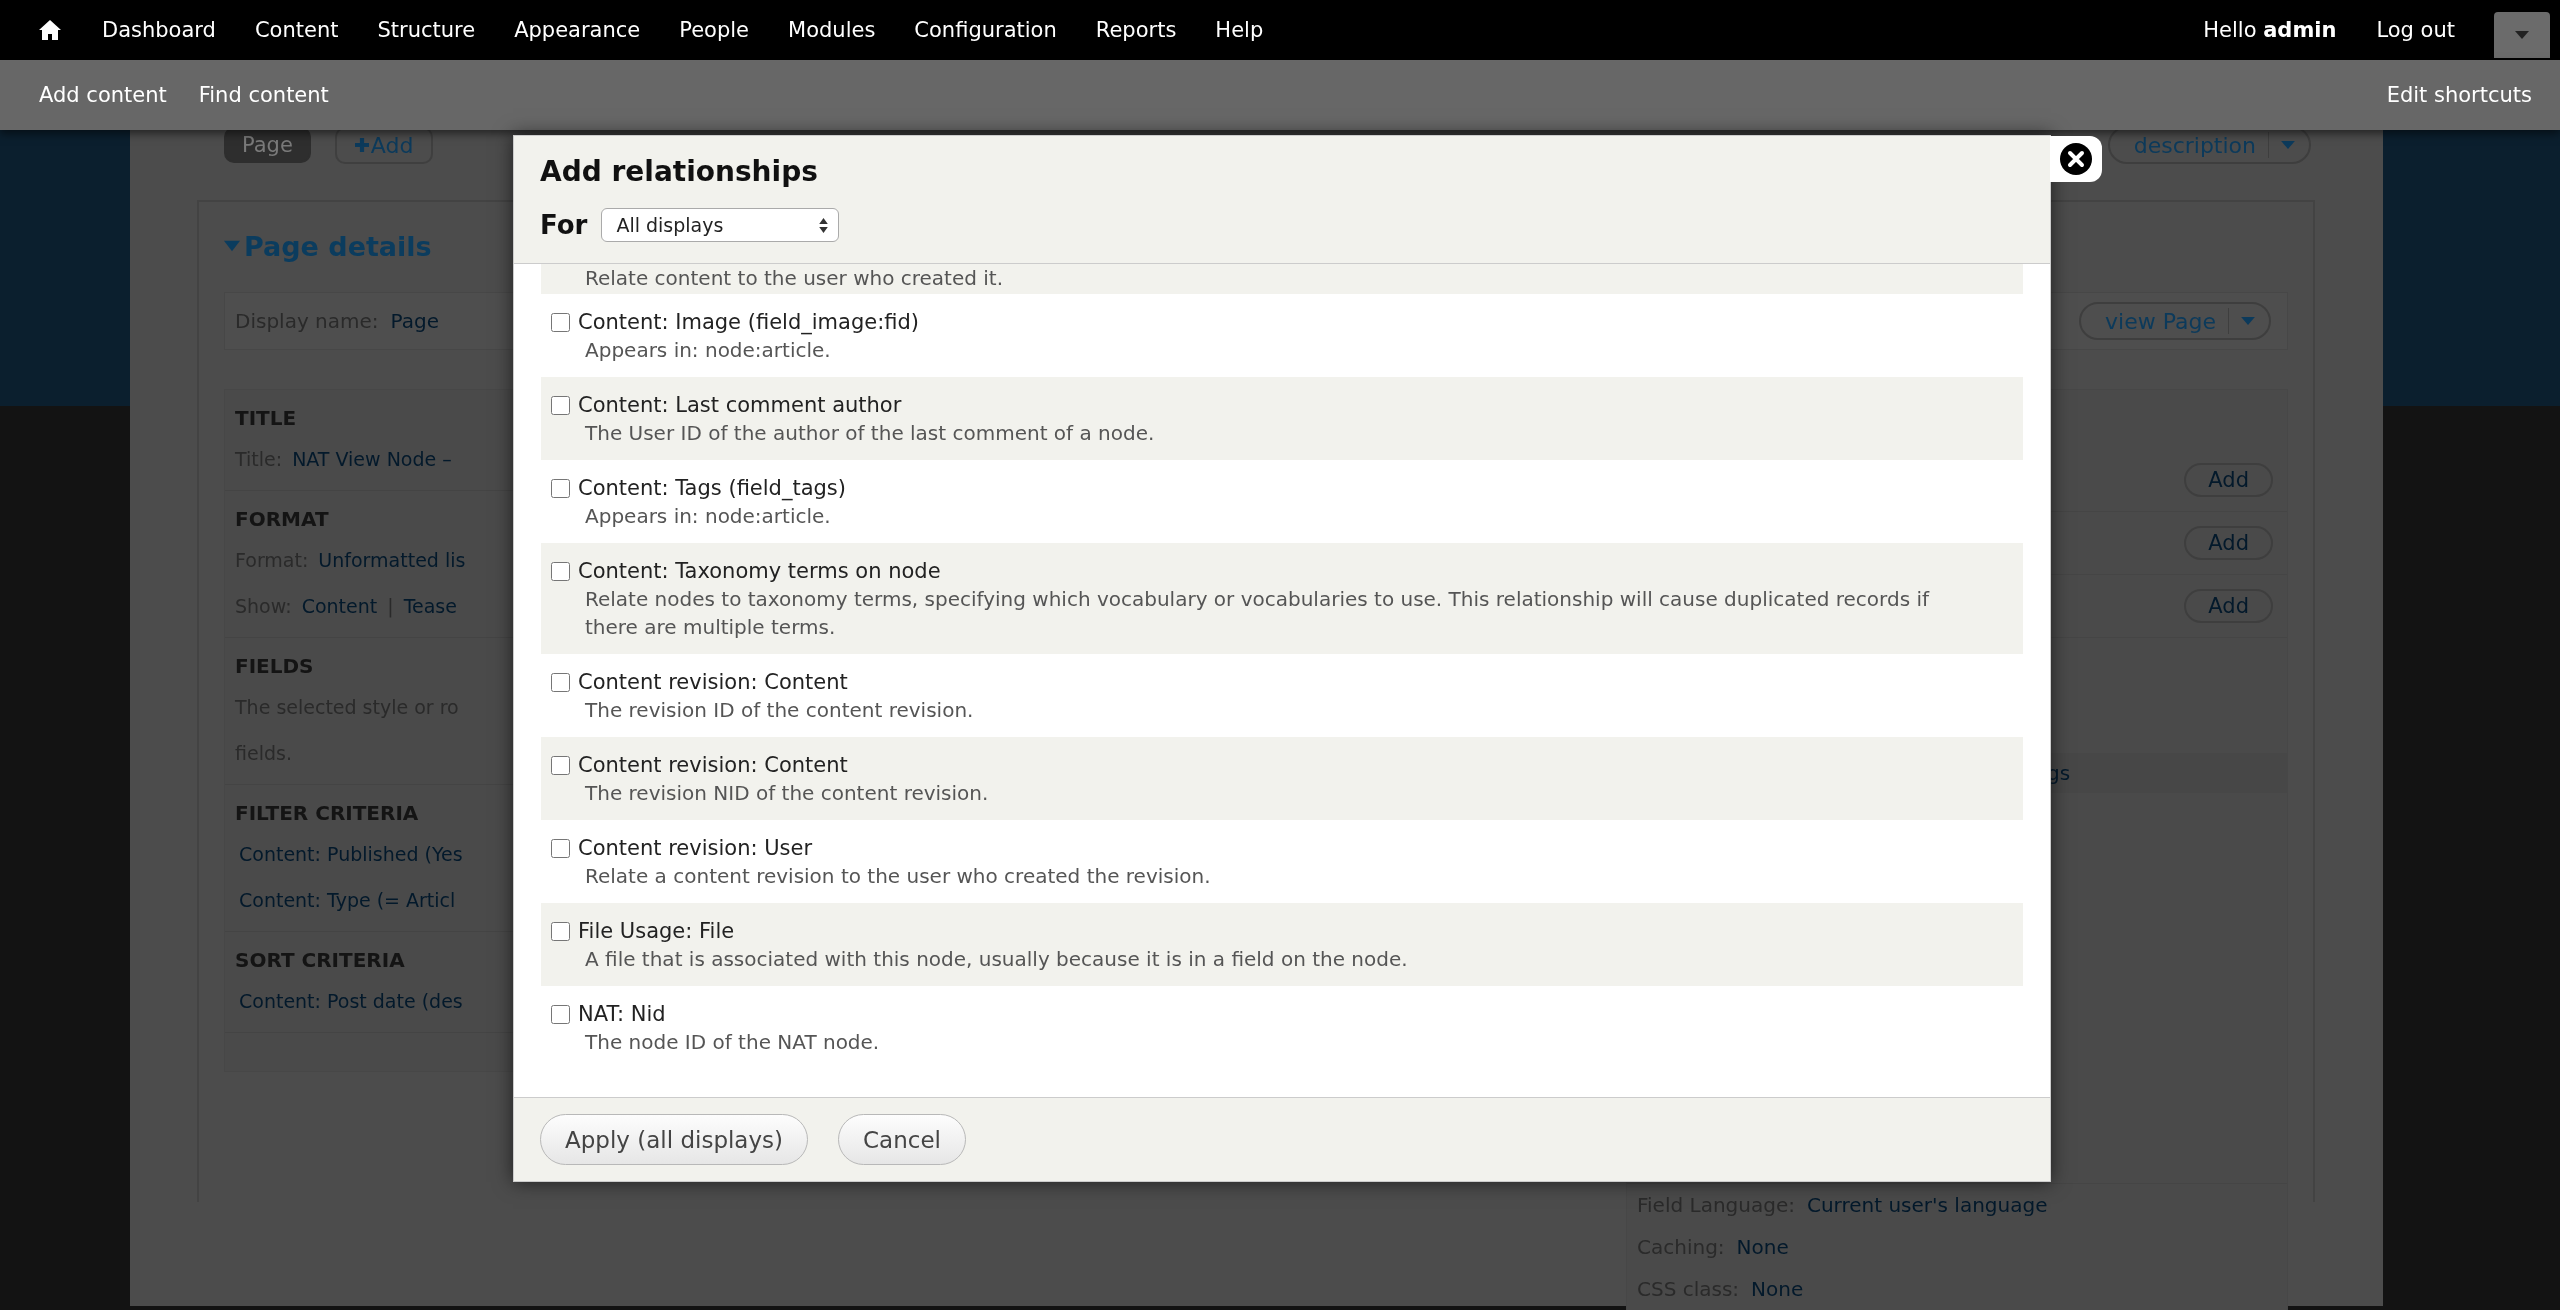 The image size is (2560, 1310). What do you see at coordinates (695, 848) in the screenshot?
I see `relationship-label: Content revision: User` at bounding box center [695, 848].